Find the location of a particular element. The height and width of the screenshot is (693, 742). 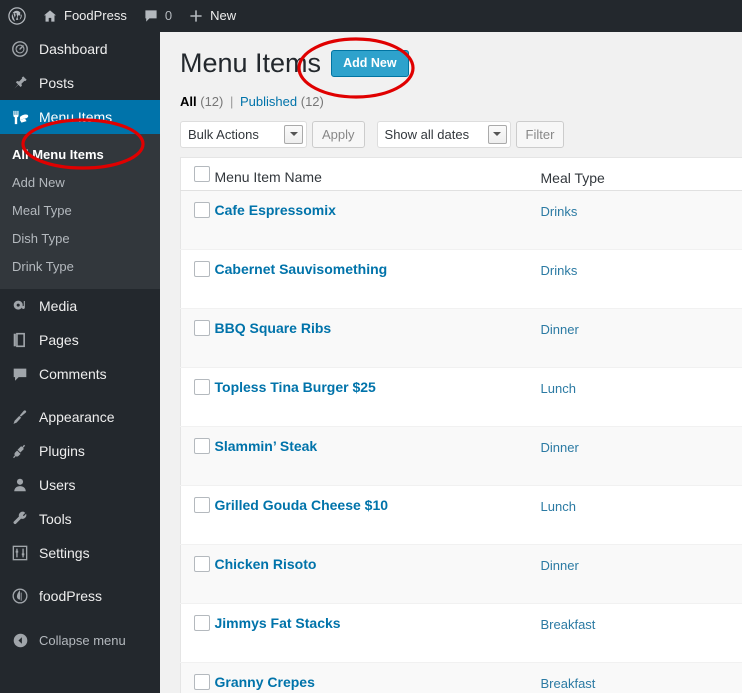

submenu-item-drink-type: Drink Type is located at coordinates (80, 267).